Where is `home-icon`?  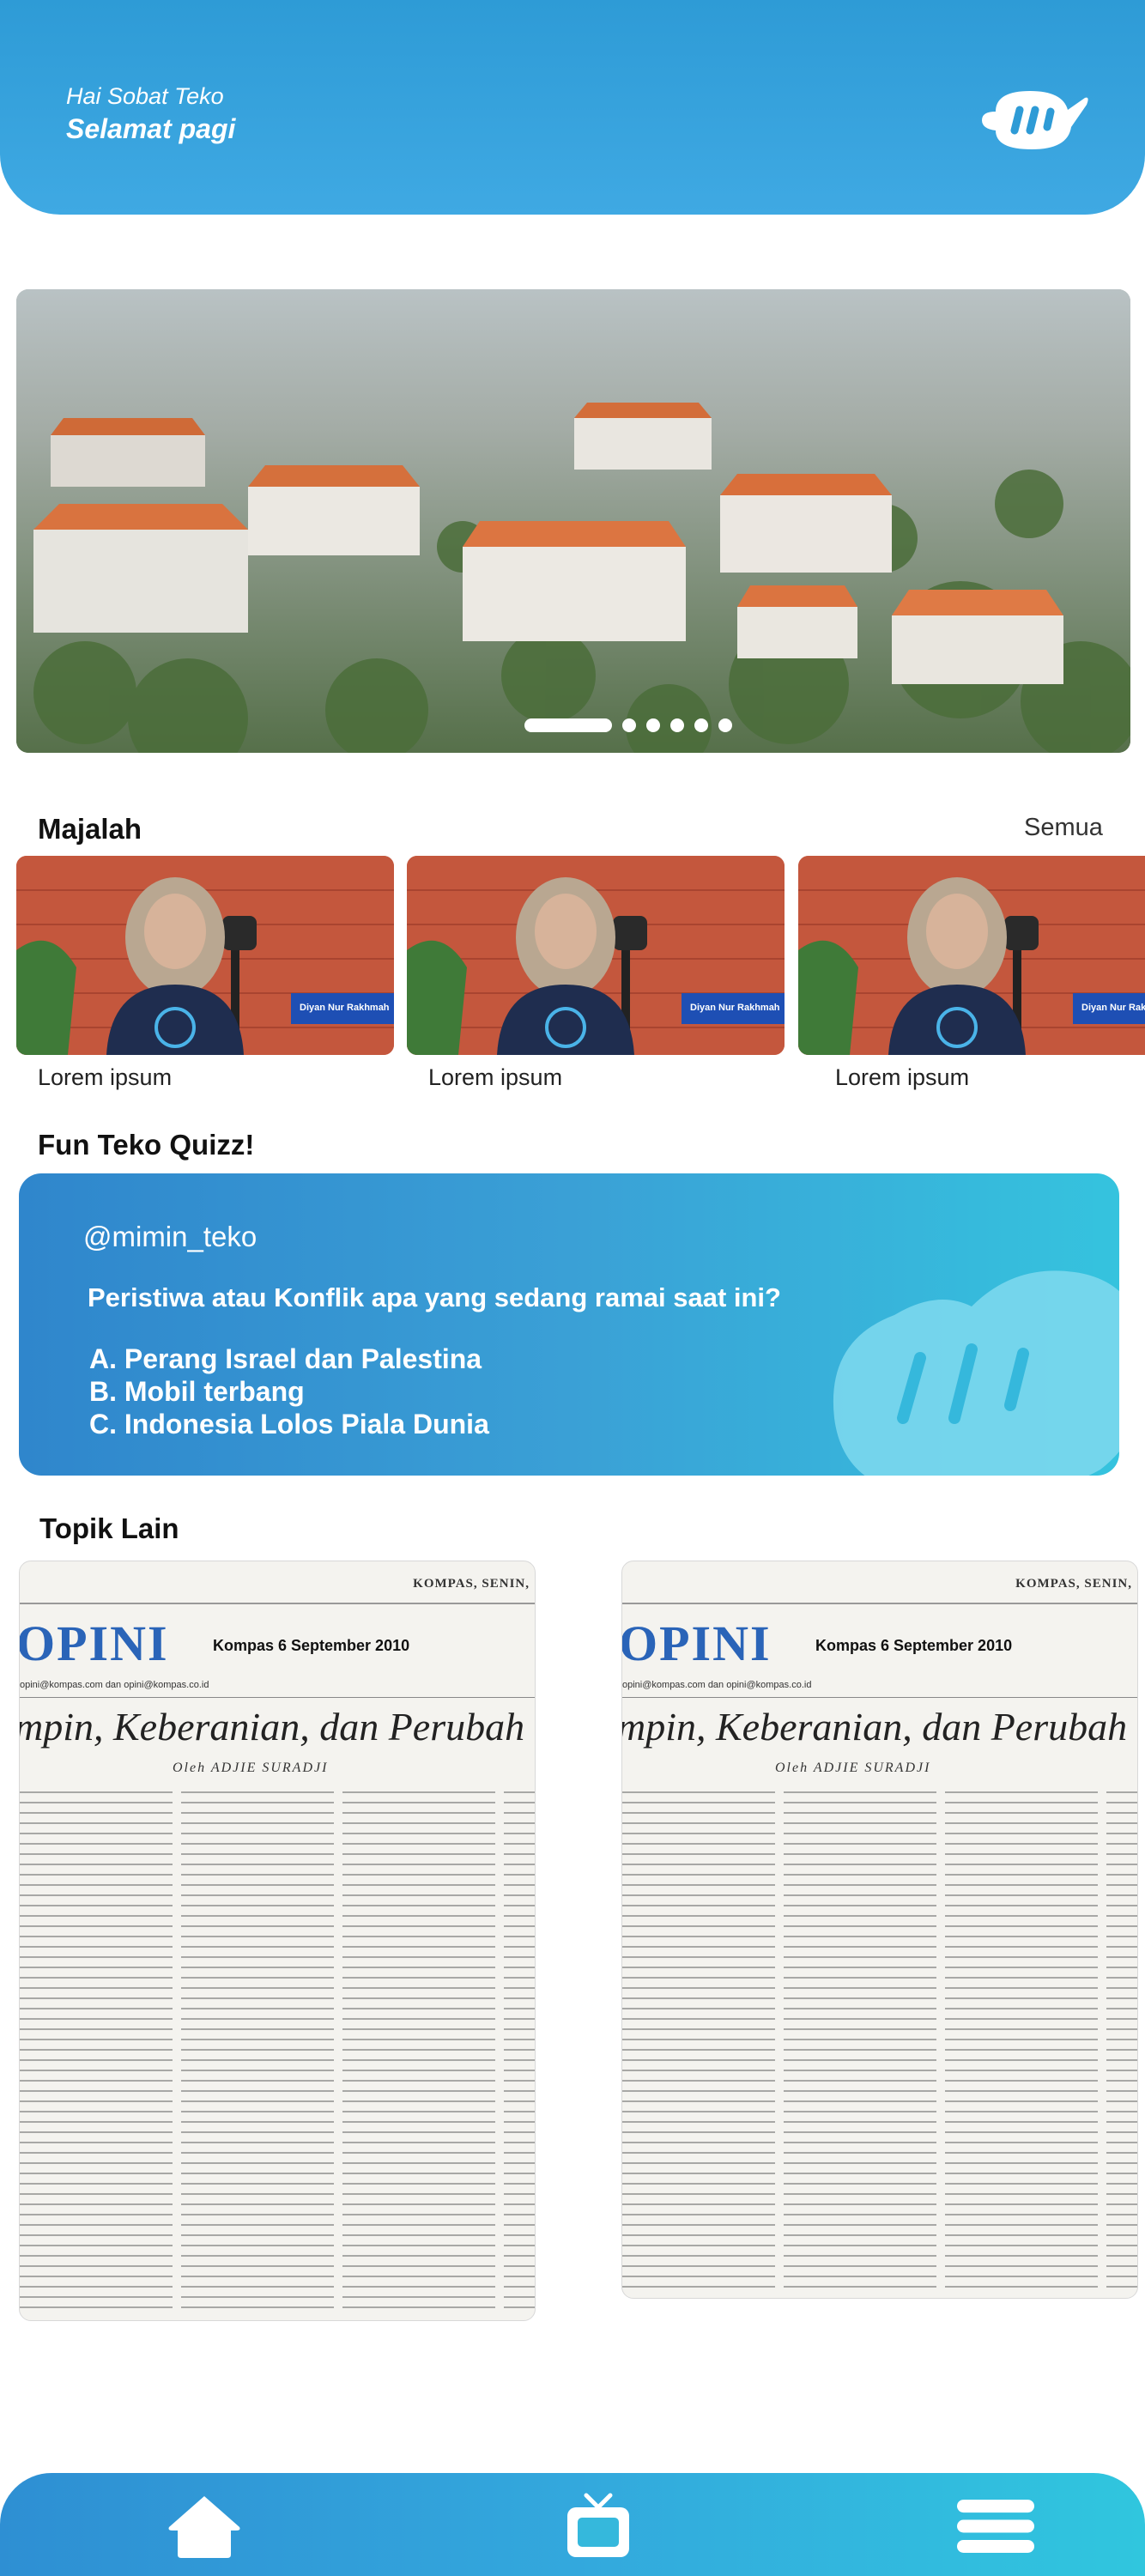
home-icon is located at coordinates (204, 2527).